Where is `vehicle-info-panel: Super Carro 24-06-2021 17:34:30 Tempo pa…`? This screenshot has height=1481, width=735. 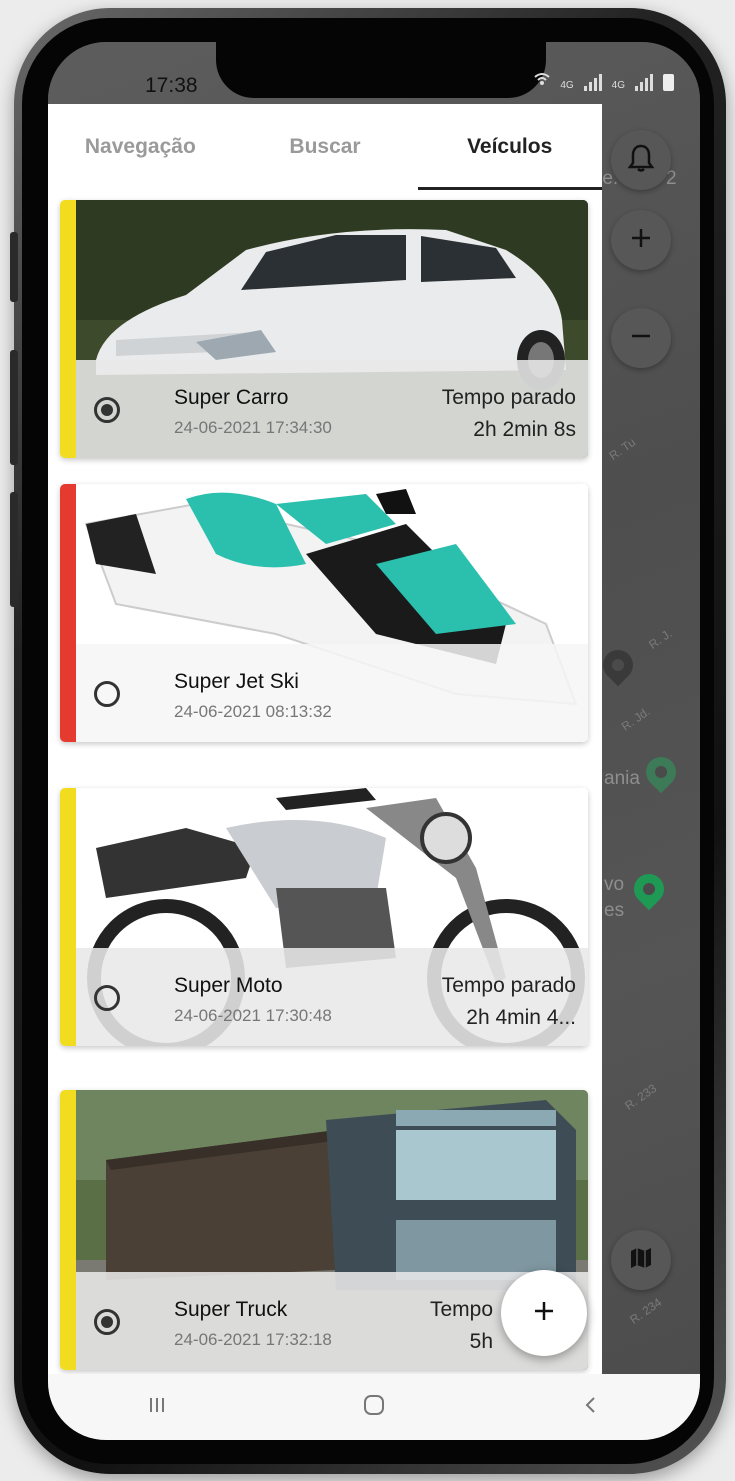
vehicle-info-panel: Super Carro 24-06-2021 17:34:30 Tempo pa… is located at coordinates (332, 409).